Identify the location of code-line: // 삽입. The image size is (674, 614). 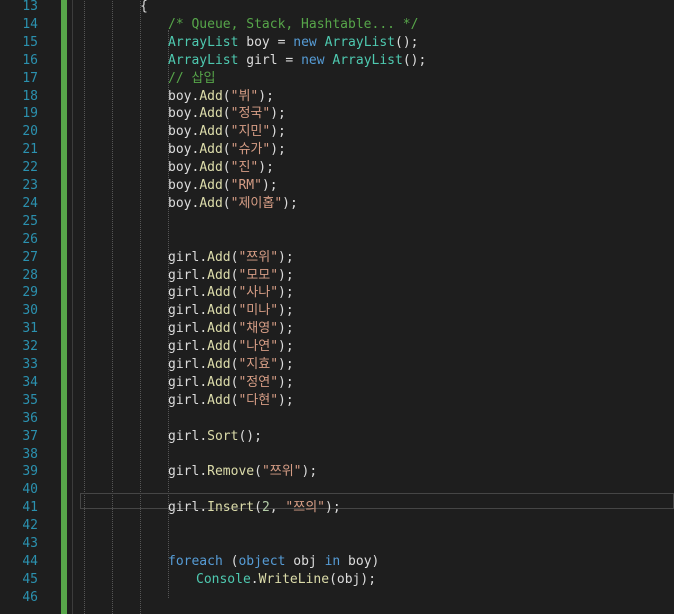
(191, 79).